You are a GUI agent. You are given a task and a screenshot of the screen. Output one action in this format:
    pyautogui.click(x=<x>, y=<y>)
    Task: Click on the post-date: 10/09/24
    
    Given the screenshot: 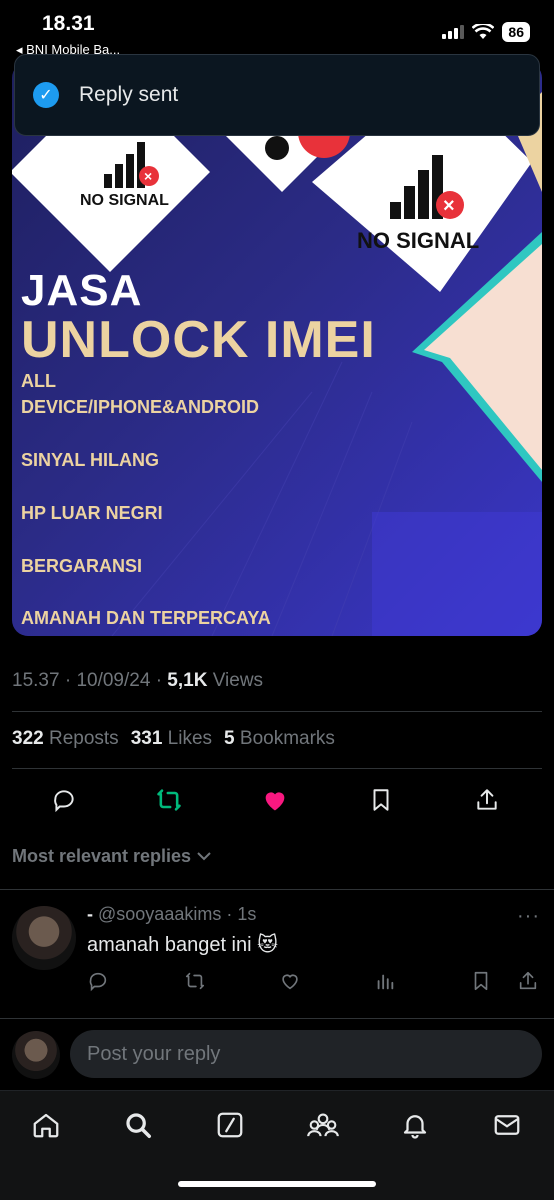 What is the action you would take?
    pyautogui.click(x=113, y=680)
    